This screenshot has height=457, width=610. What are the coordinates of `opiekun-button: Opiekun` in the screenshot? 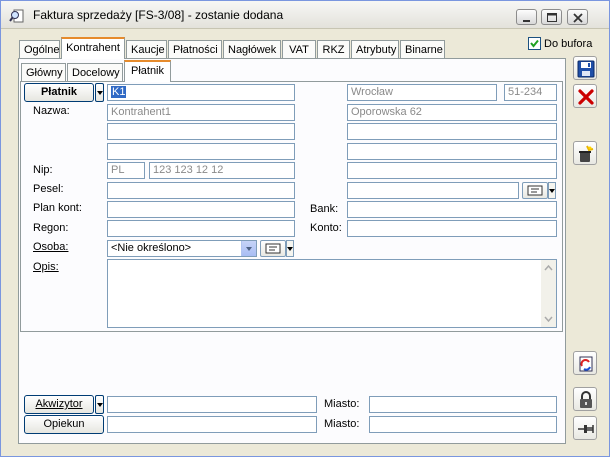 It's located at (64, 424).